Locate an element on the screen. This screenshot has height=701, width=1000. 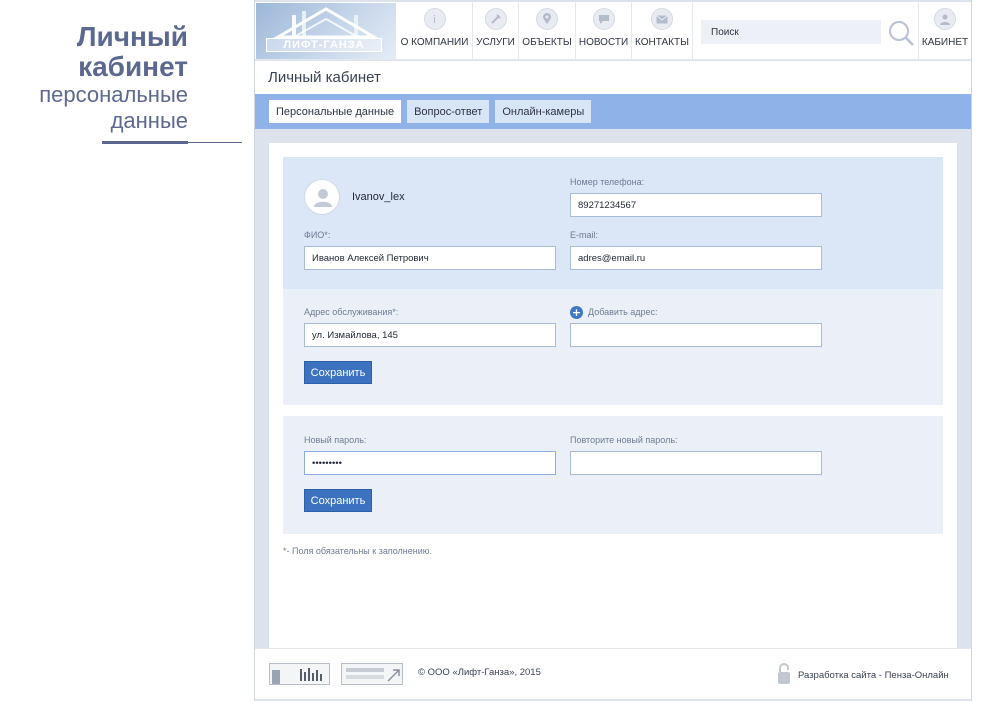
nav-item-company: i О КОМПАНИИ is located at coordinates (435, 31).